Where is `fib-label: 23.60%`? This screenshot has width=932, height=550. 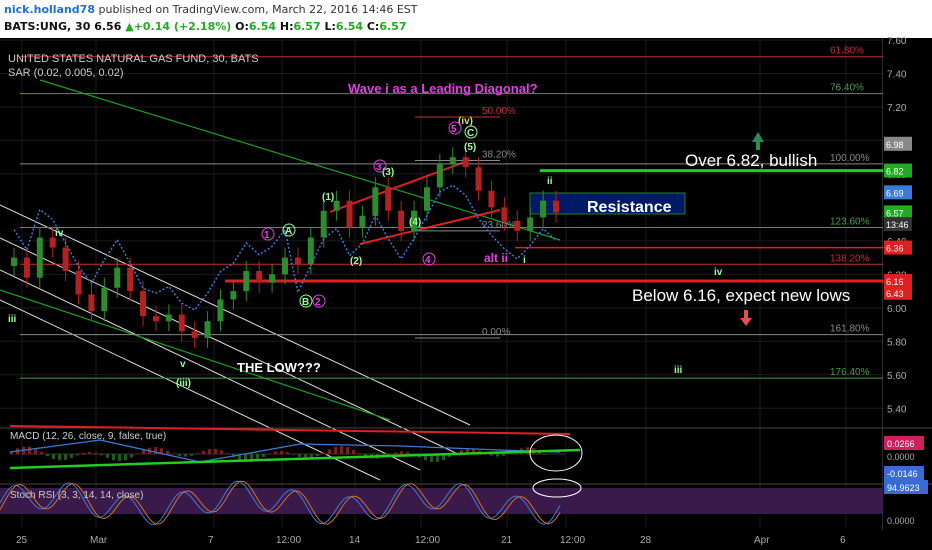 fib-label: 23.60% is located at coordinates (499, 225).